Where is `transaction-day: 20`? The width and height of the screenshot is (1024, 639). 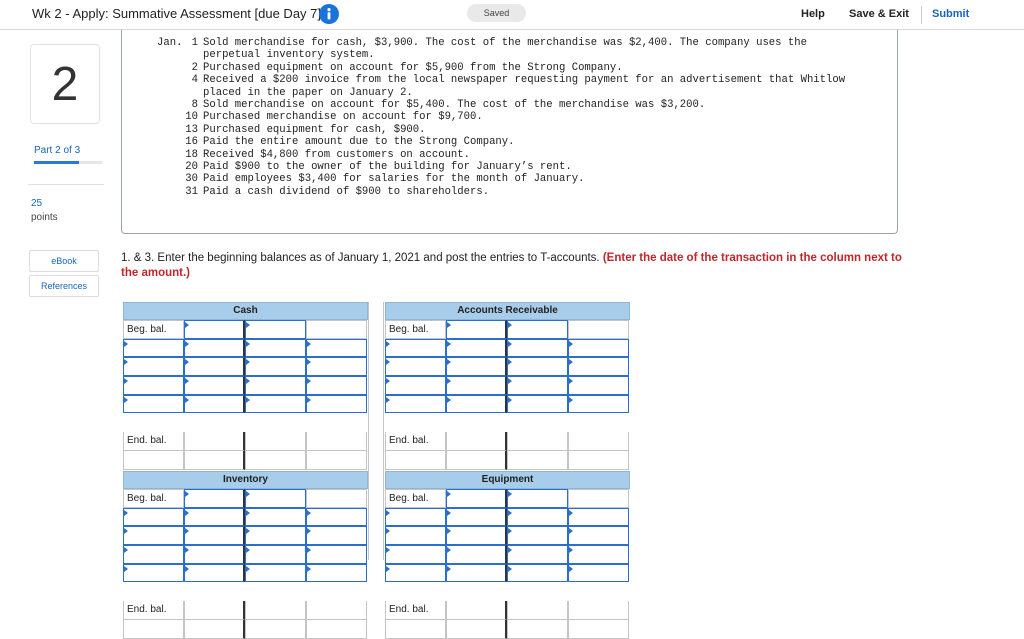
transaction-day: 20 is located at coordinates (191, 167).